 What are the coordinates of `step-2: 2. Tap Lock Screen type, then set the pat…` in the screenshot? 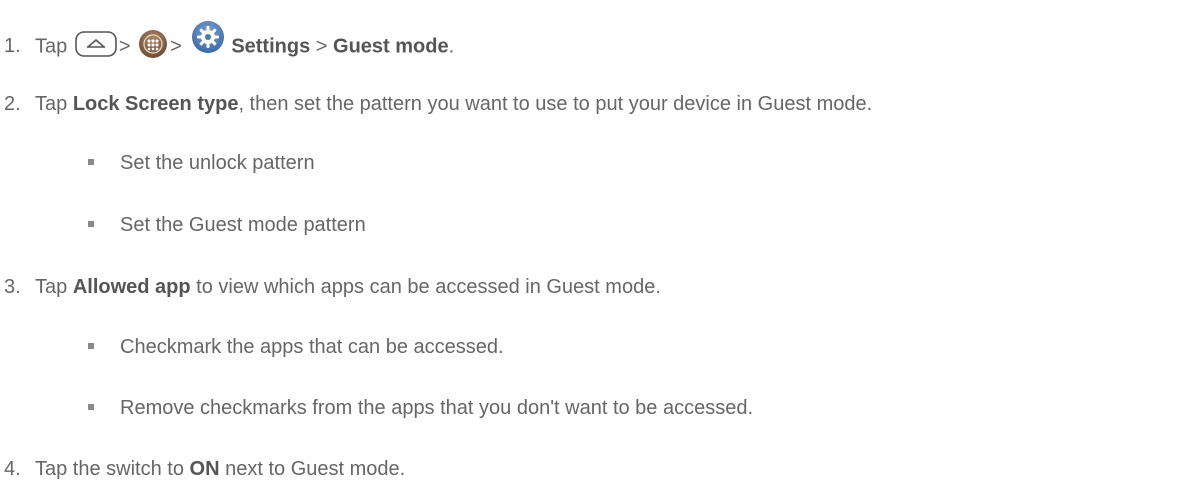 It's located at (438, 104).